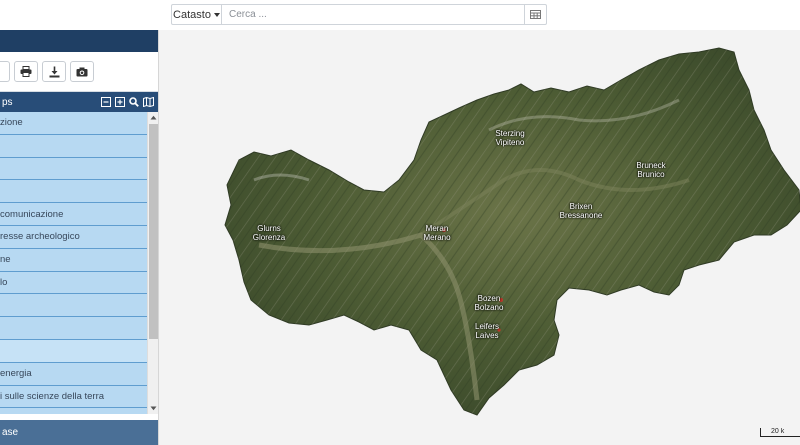  I want to click on screenshot-button, so click(82, 71).